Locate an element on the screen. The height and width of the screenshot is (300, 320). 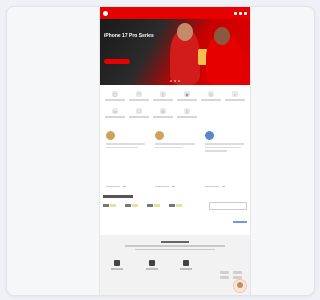
quick-action-item: ▣ is located at coordinates (187, 96).